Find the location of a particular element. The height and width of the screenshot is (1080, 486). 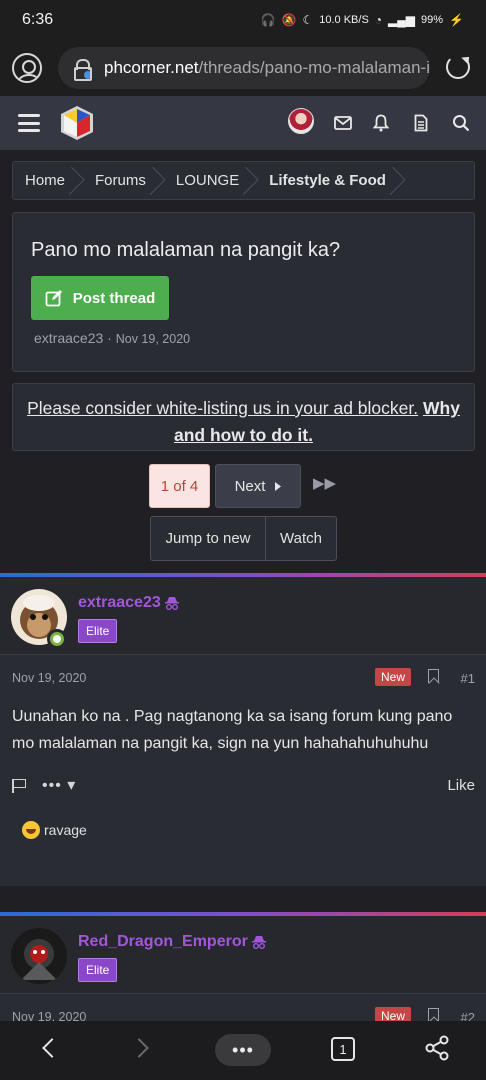

jump-to-new-button: Jump to new is located at coordinates (208, 538).